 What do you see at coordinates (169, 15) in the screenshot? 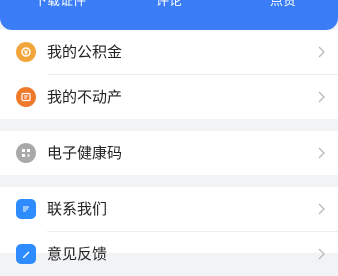
I see `header-bar: 下载证件 评论 点赞` at bounding box center [169, 15].